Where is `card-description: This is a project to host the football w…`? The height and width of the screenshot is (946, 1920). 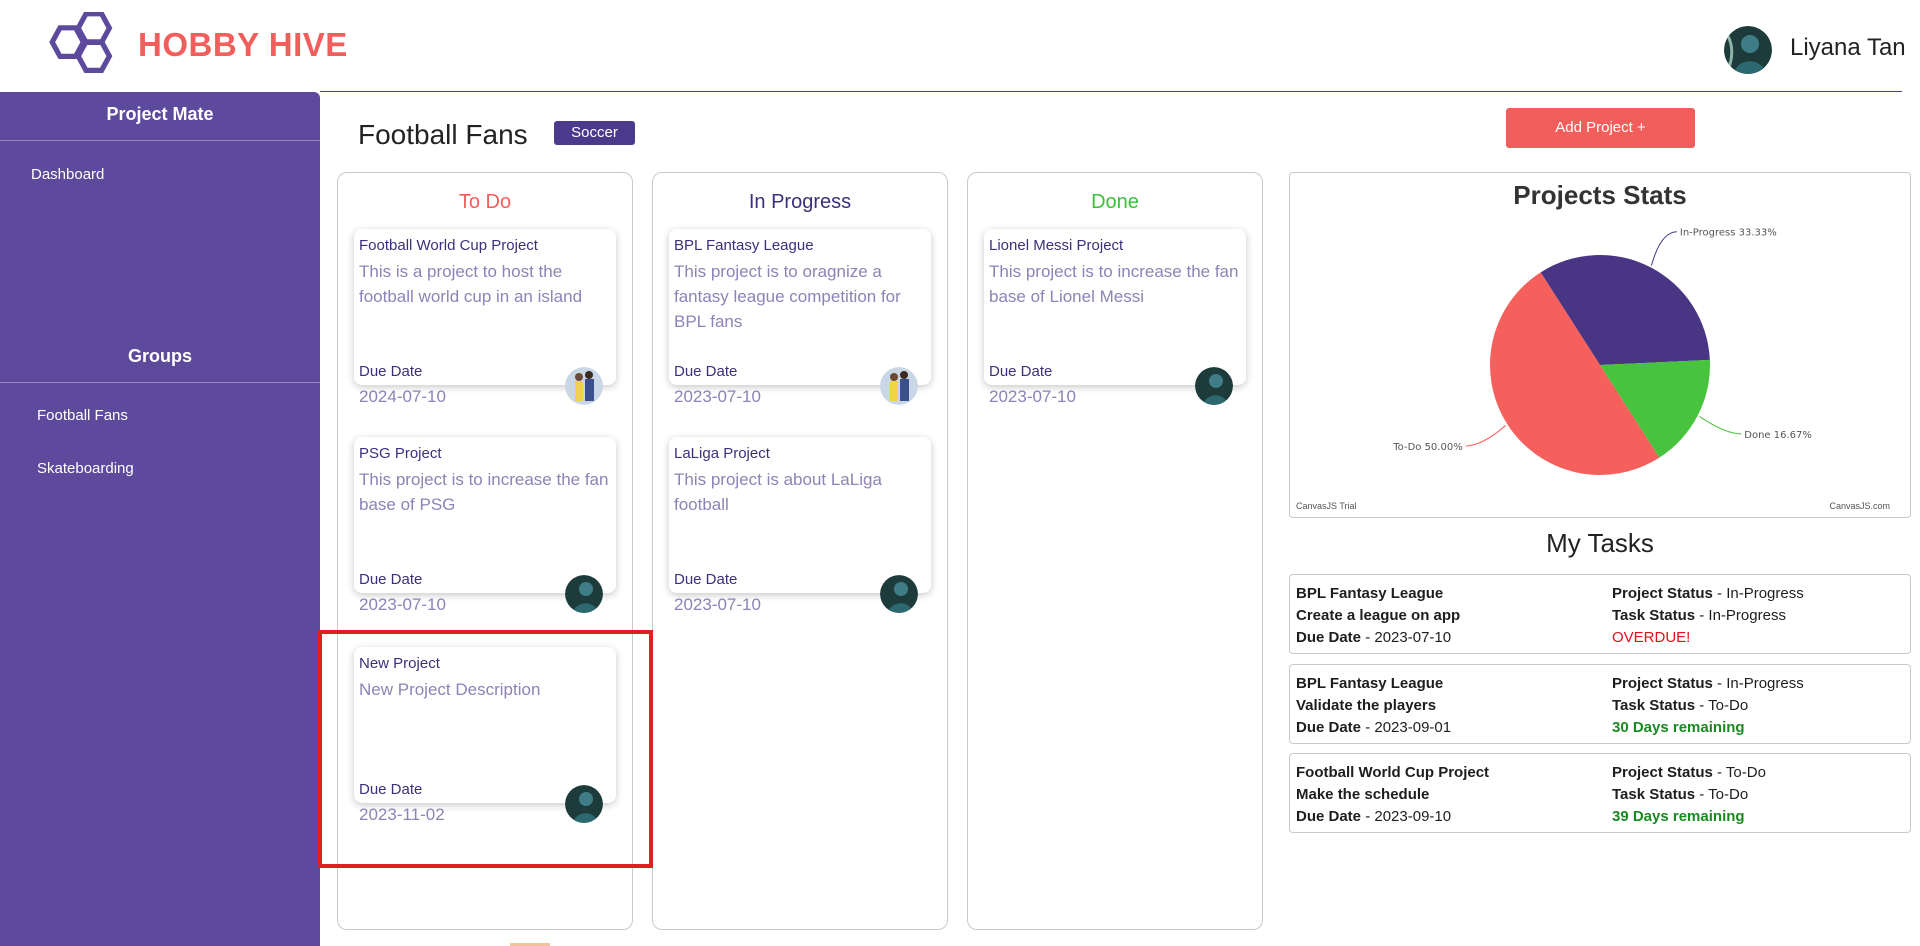 card-description: This is a project to host the football w… is located at coordinates (471, 284).